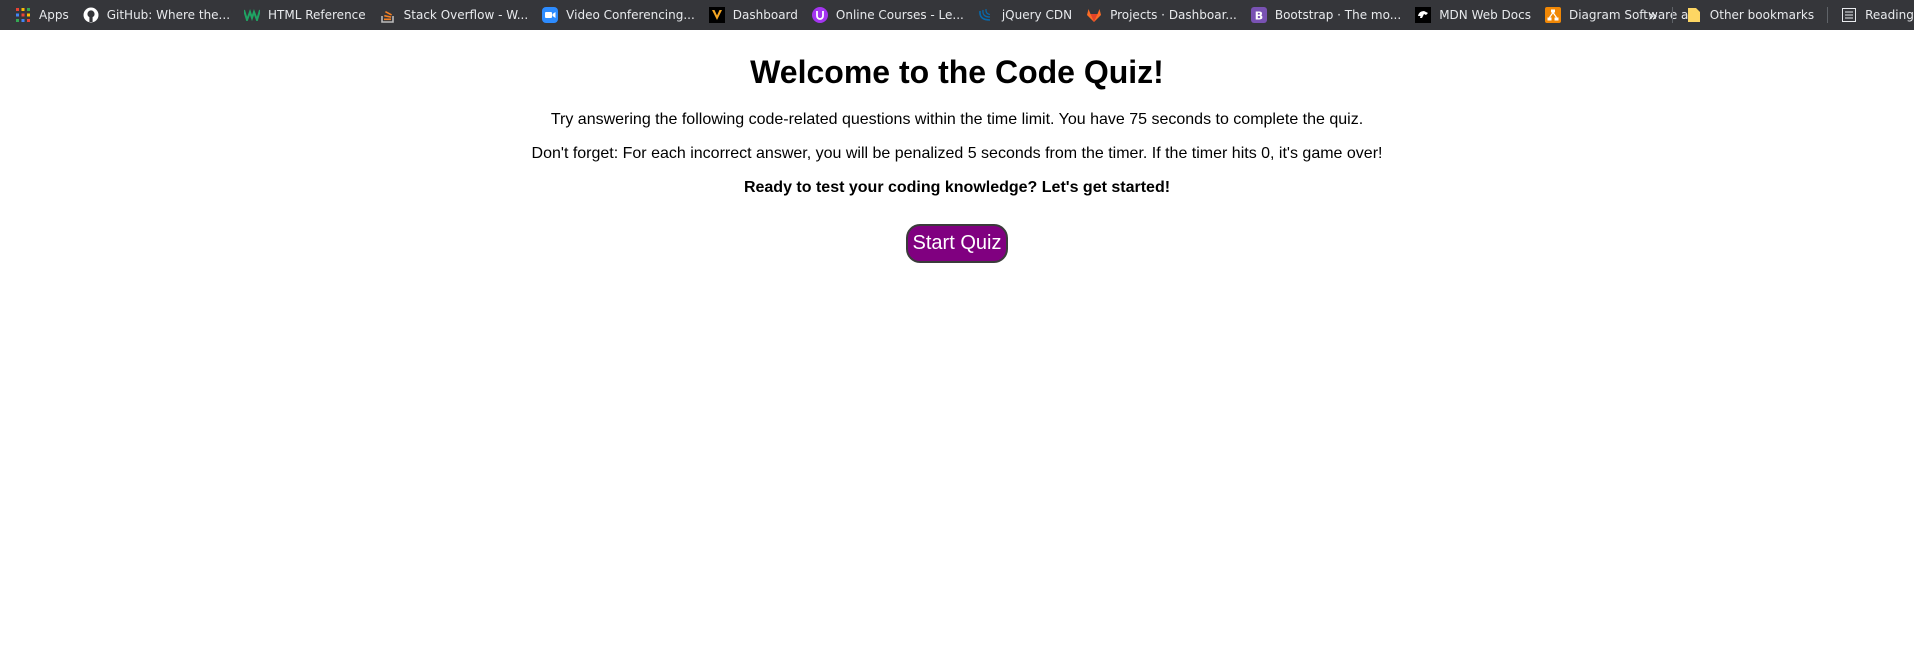  What do you see at coordinates (1694, 15) in the screenshot?
I see `folder-icon` at bounding box center [1694, 15].